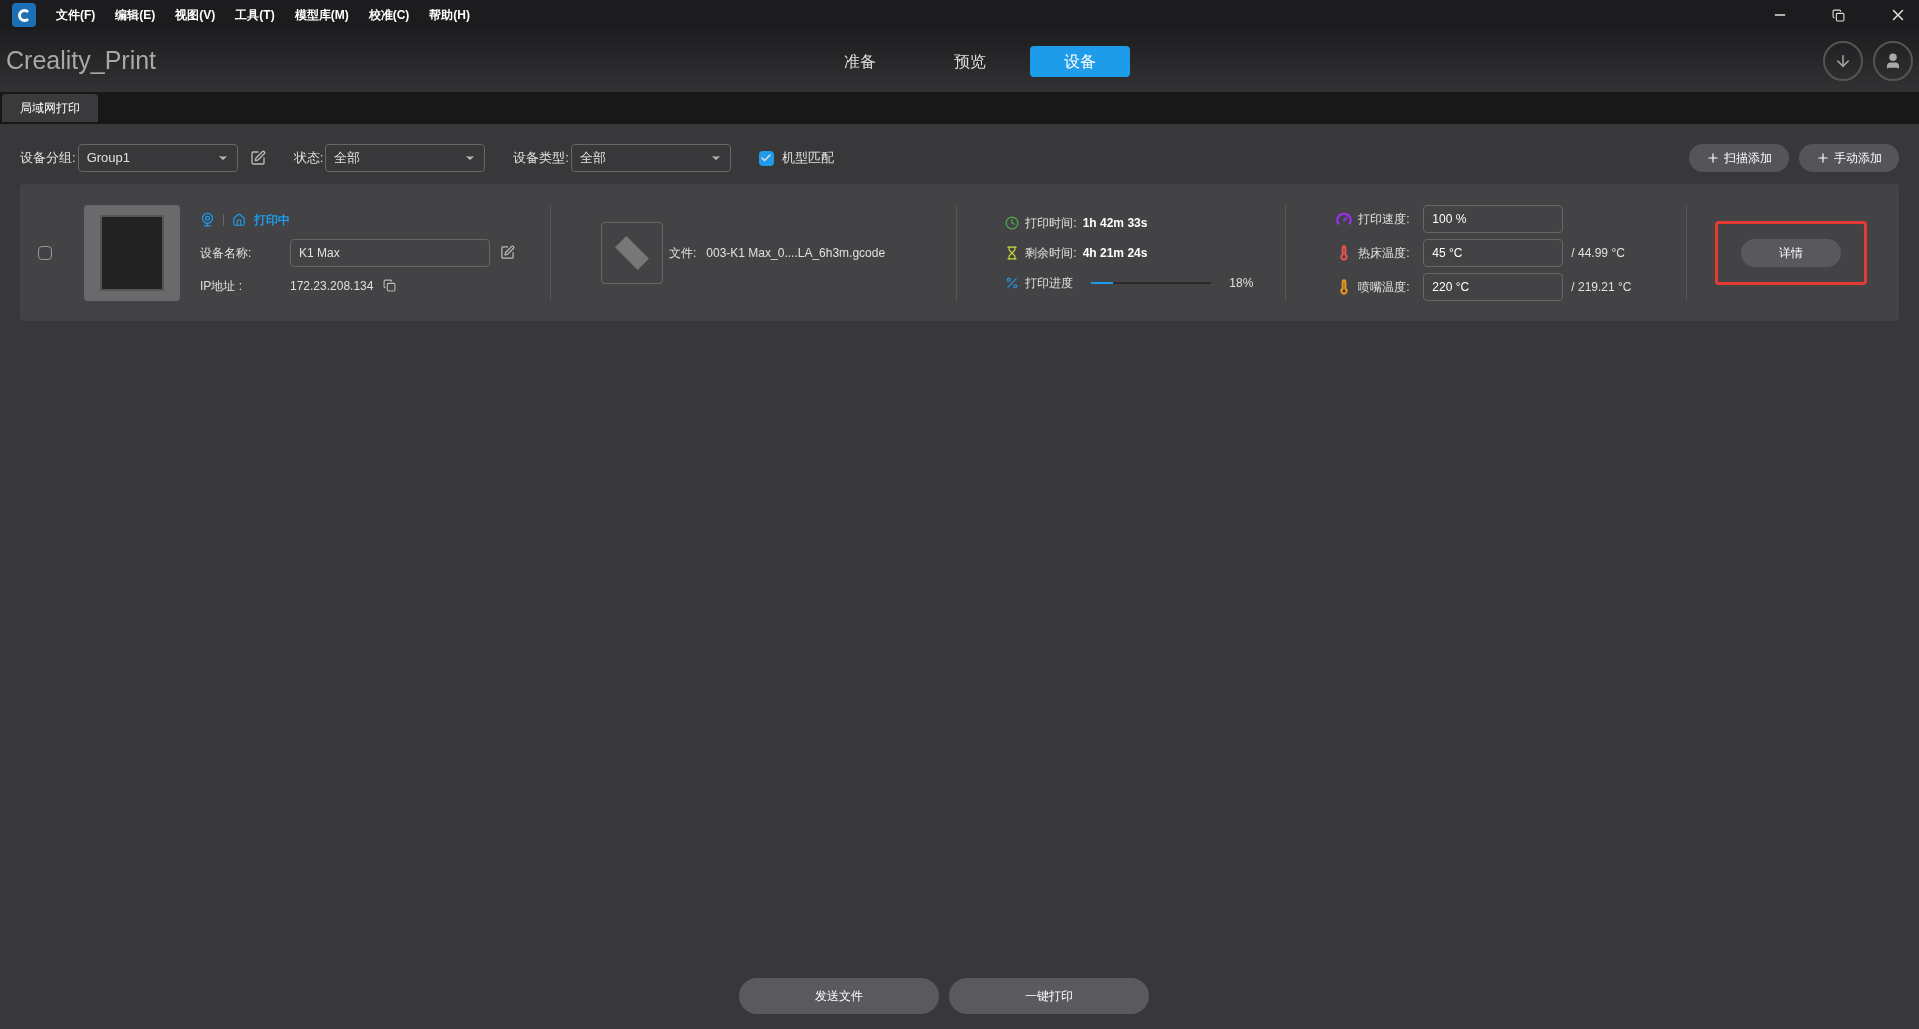 This screenshot has height=1029, width=1919. I want to click on print-time: 1h 42m 33s, so click(1115, 223).